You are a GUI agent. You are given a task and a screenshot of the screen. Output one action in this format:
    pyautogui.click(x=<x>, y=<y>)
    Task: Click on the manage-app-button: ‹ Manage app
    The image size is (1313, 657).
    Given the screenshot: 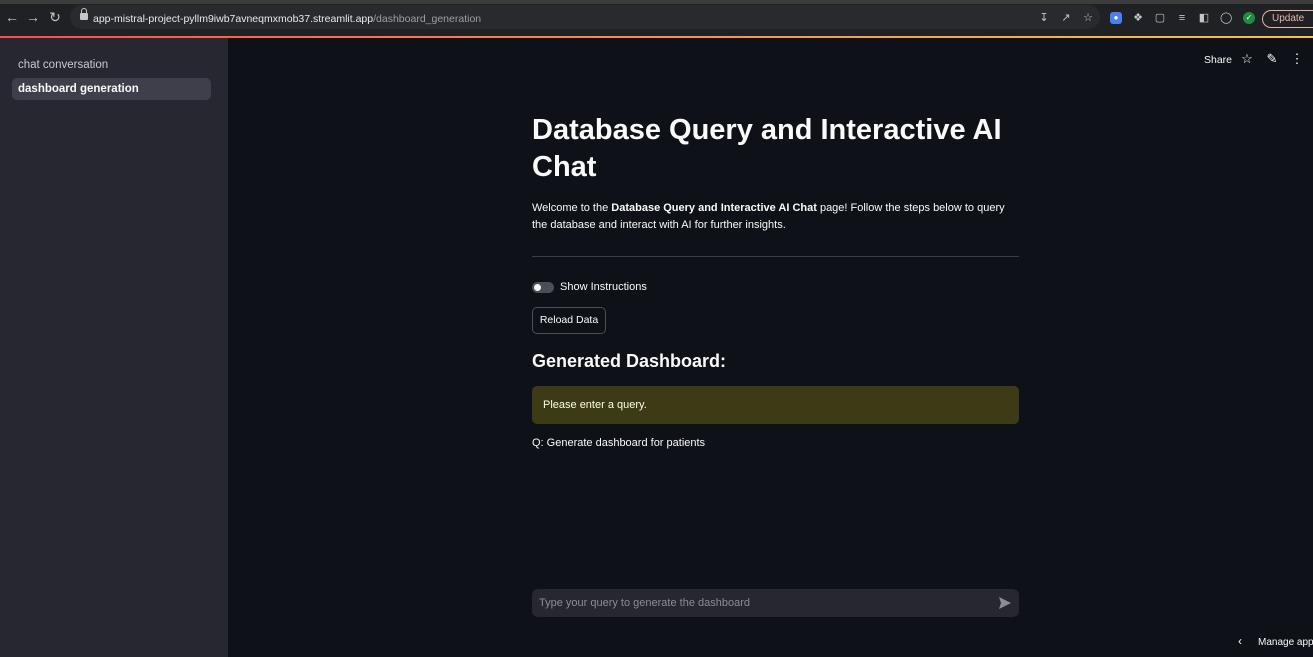 What is the action you would take?
    pyautogui.click(x=1275, y=641)
    